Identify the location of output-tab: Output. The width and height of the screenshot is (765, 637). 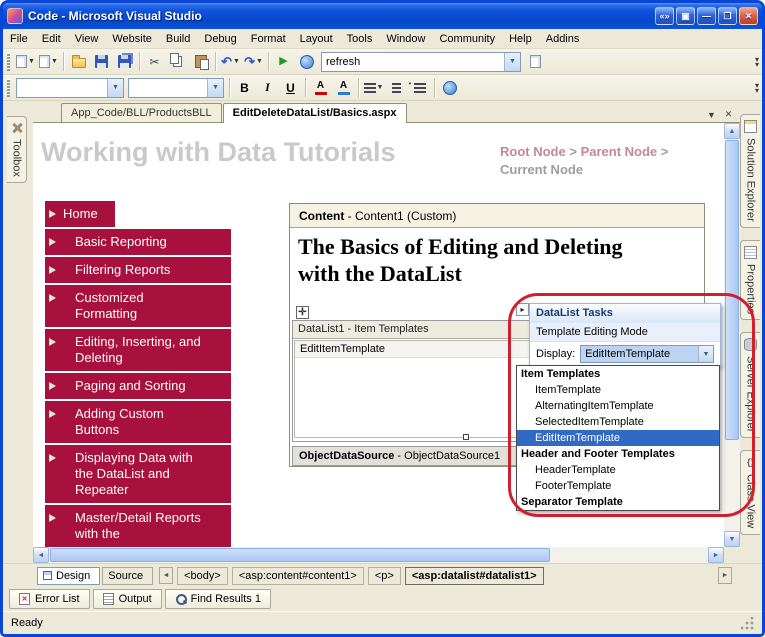
(127, 599).